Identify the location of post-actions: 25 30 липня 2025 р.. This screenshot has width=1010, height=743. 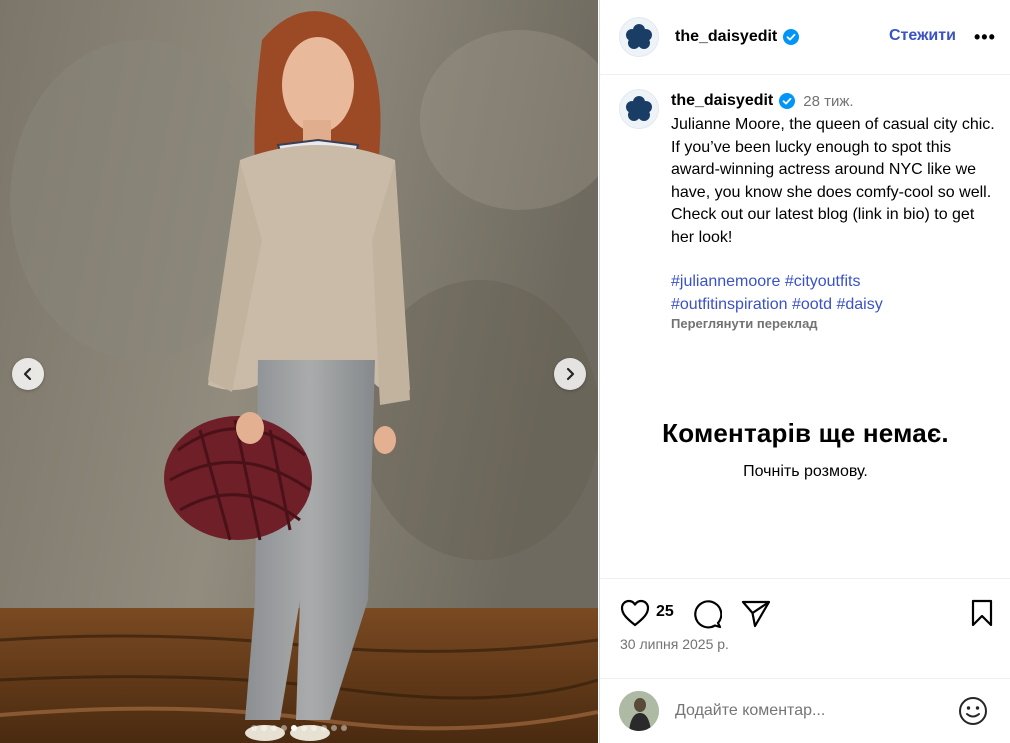
(805, 628).